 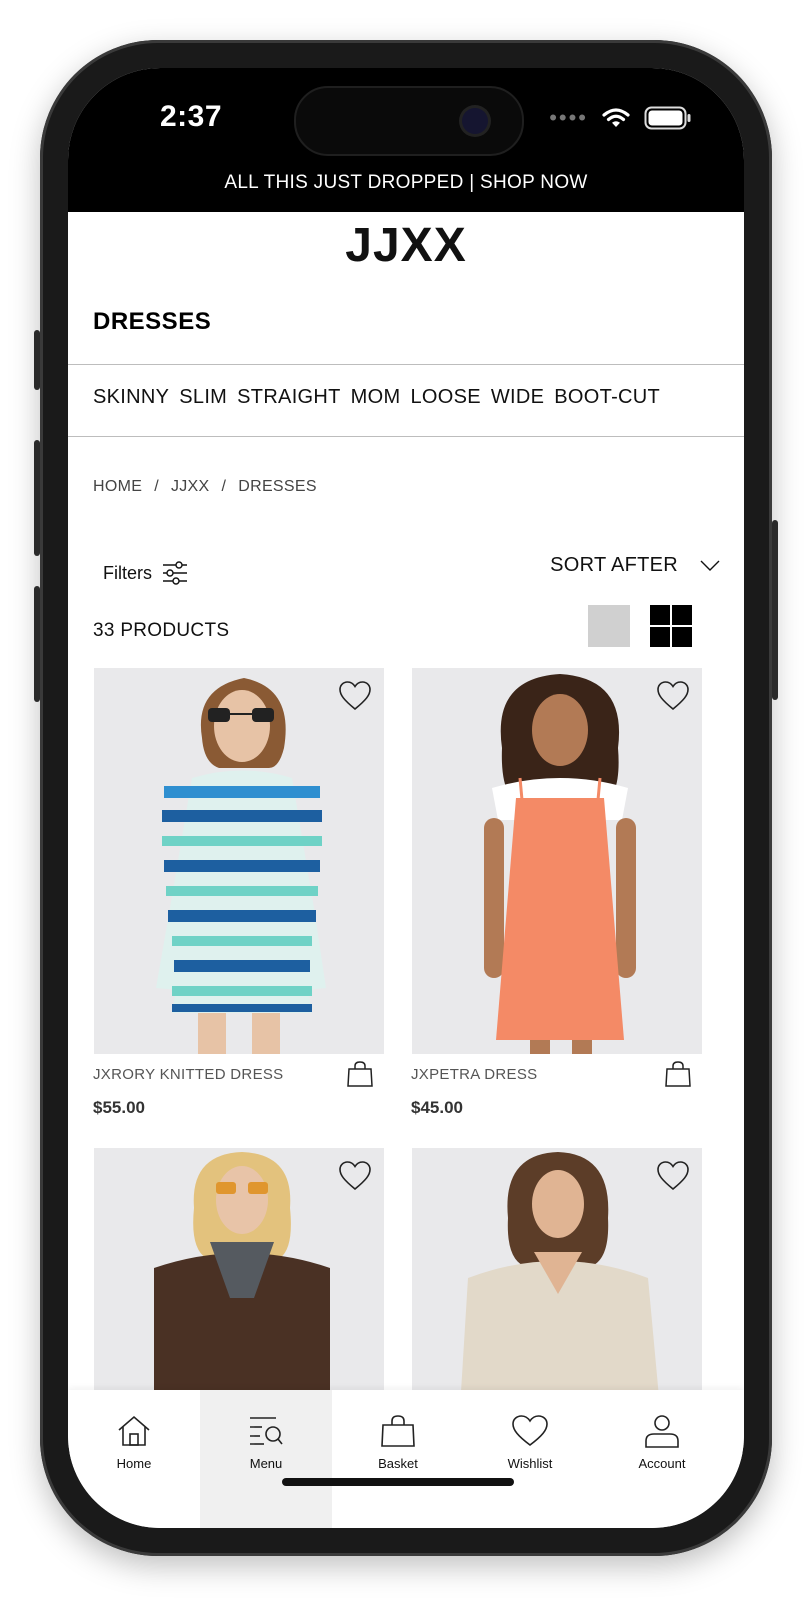 What do you see at coordinates (614, 565) in the screenshot?
I see `sort-label: SORT AFTER` at bounding box center [614, 565].